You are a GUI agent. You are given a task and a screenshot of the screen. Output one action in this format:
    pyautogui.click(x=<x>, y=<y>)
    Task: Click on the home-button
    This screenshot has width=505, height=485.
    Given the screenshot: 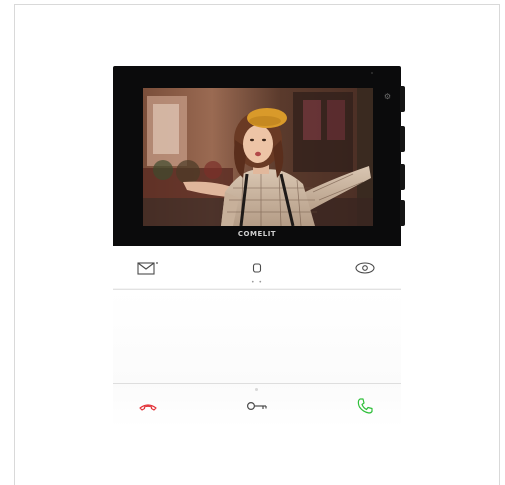 What is the action you would take?
    pyautogui.click(x=257, y=268)
    